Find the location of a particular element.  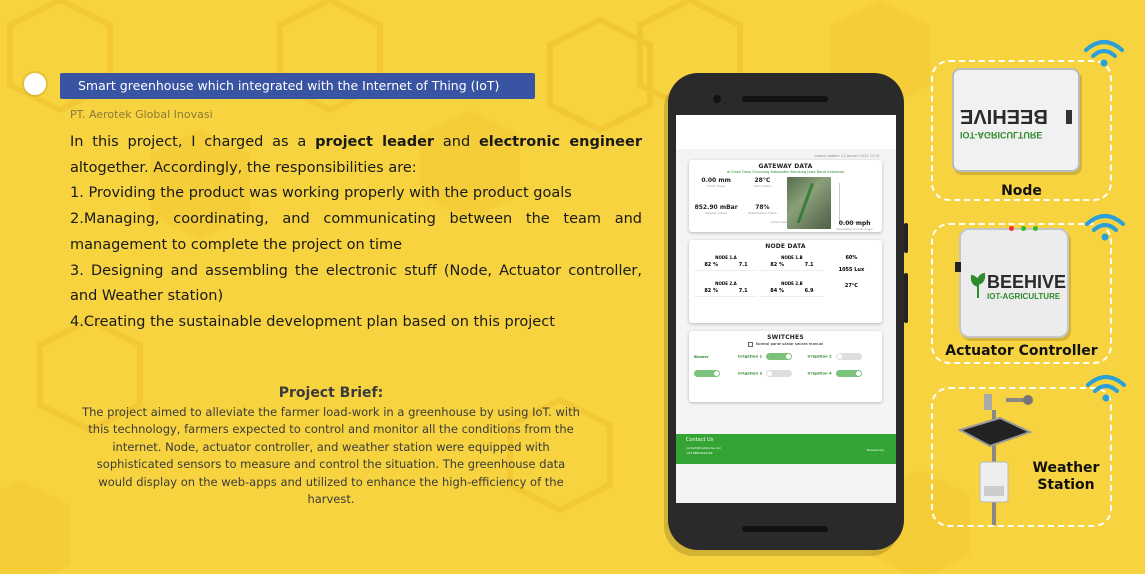

weather-station-image is located at coordinates (995, 459).